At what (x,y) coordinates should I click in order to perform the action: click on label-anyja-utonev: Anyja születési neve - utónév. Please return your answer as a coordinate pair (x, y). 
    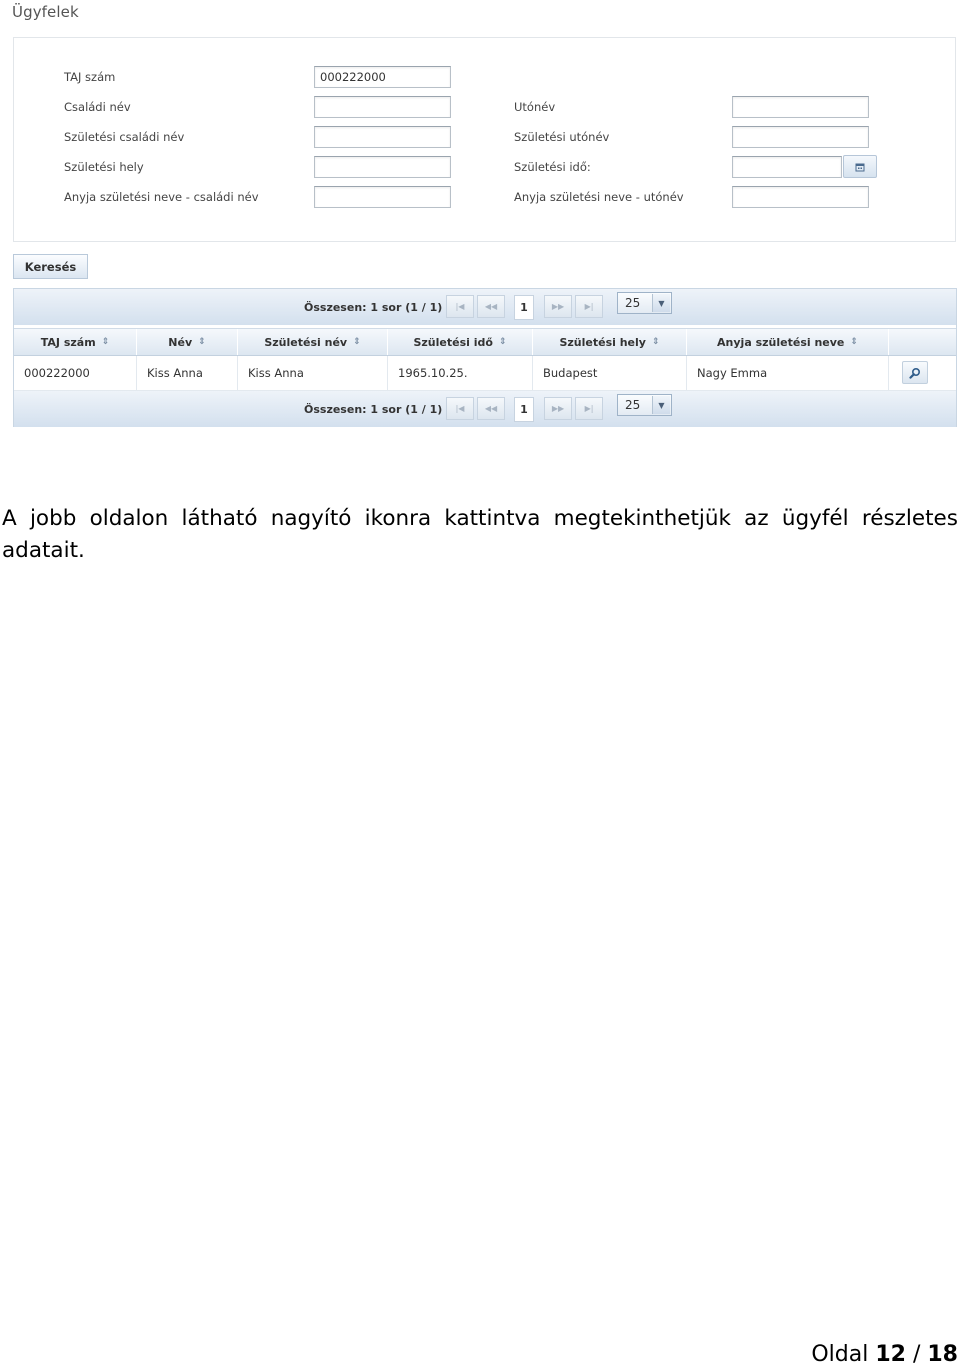
    Looking at the image, I should click on (599, 197).